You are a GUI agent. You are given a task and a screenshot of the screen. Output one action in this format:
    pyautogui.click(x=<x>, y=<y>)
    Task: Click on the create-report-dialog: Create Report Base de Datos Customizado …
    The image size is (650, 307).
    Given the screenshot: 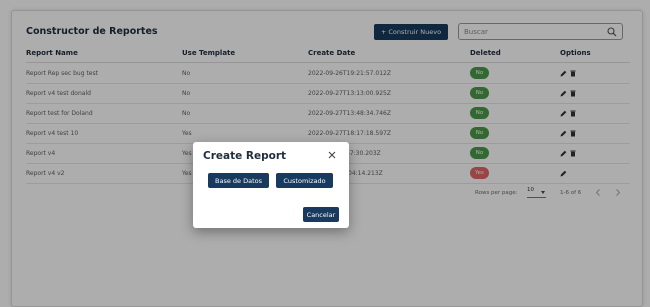 What is the action you would take?
    pyautogui.click(x=271, y=185)
    